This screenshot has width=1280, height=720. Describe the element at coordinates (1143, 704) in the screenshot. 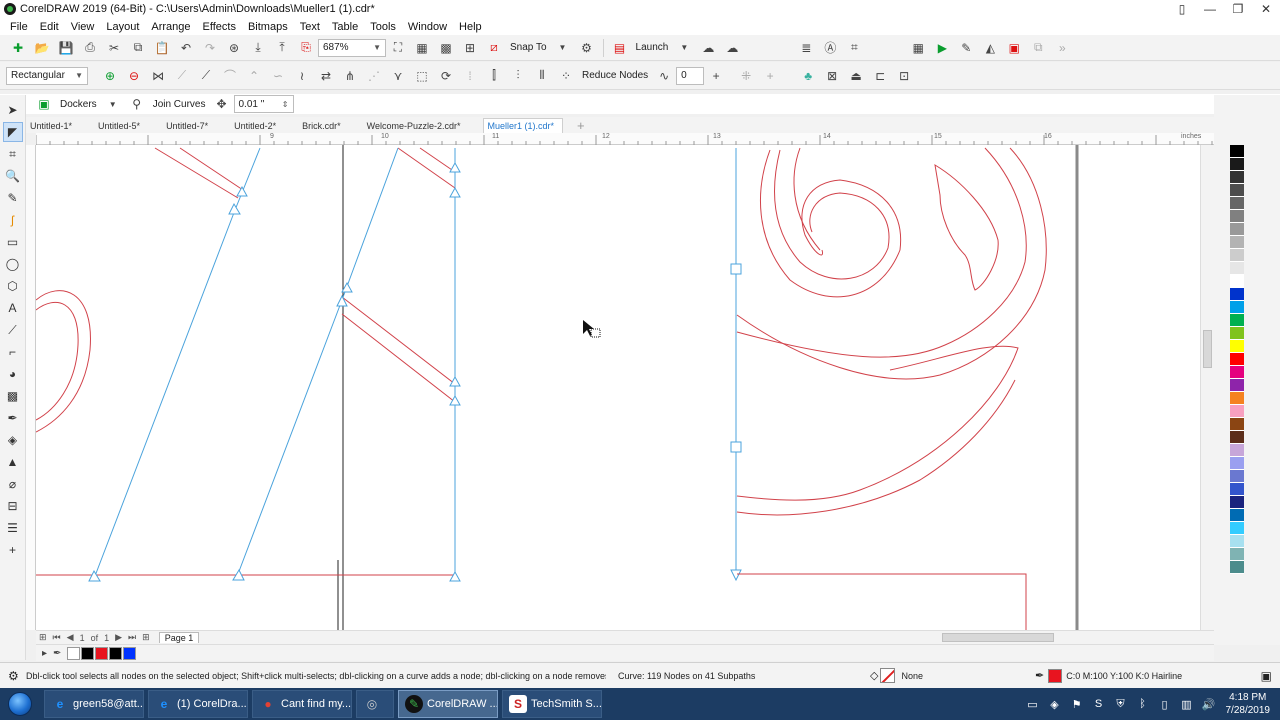

I see `bluetooth-icon: ᛒ` at that location.